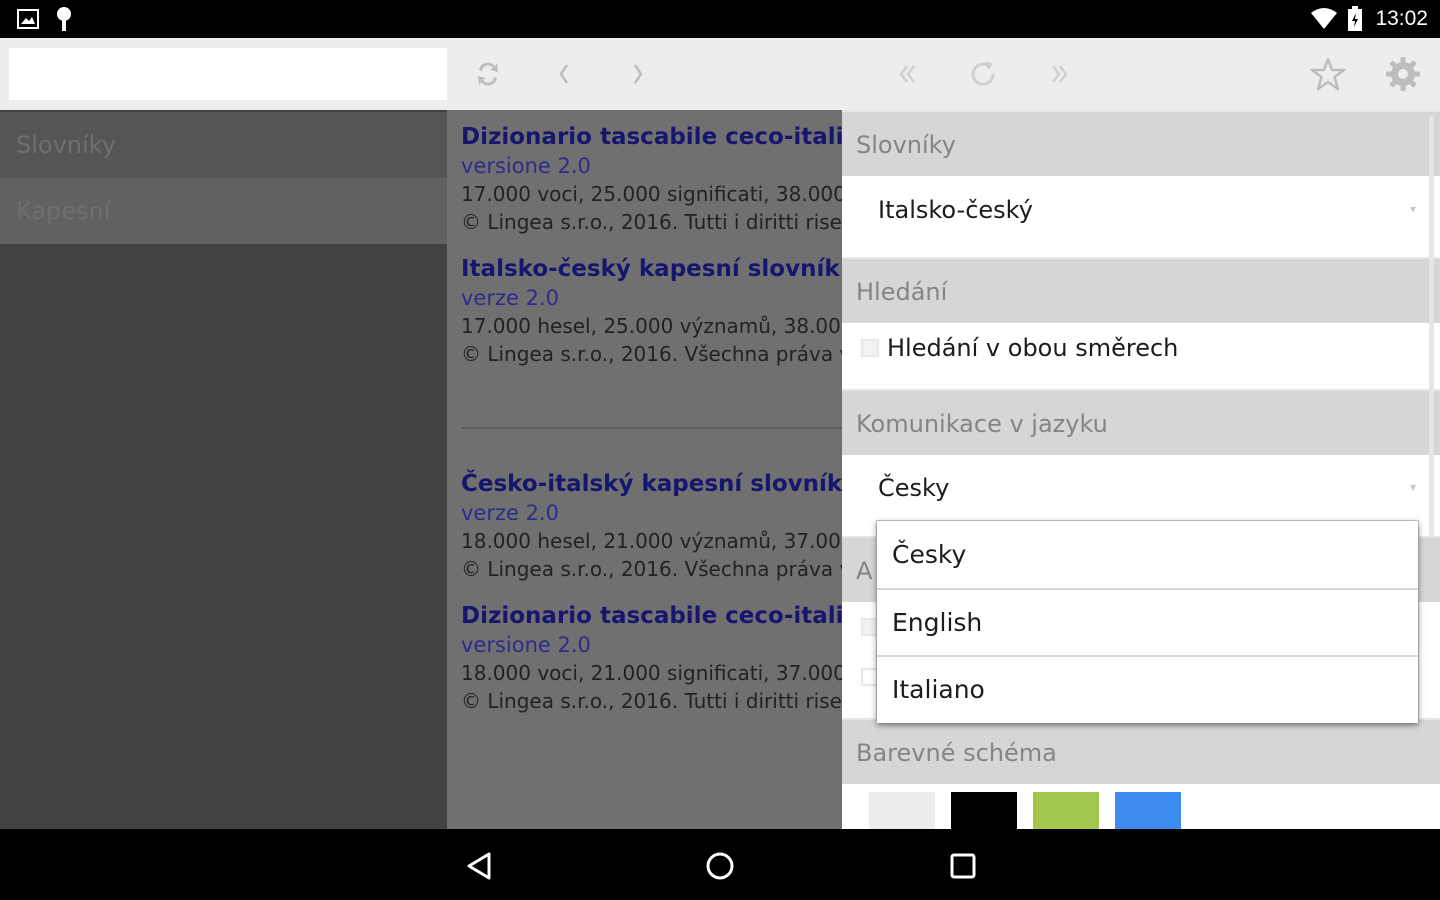 The image size is (1440, 900). What do you see at coordinates (1401, 18) in the screenshot?
I see `clock: 13:02` at bounding box center [1401, 18].